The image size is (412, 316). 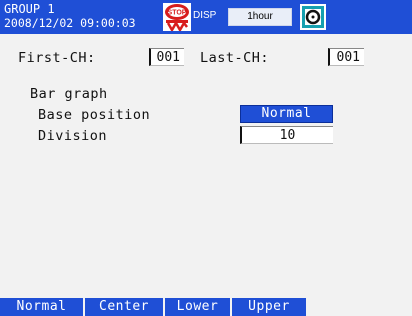 I want to click on stop-icon: STOP, so click(x=177, y=17).